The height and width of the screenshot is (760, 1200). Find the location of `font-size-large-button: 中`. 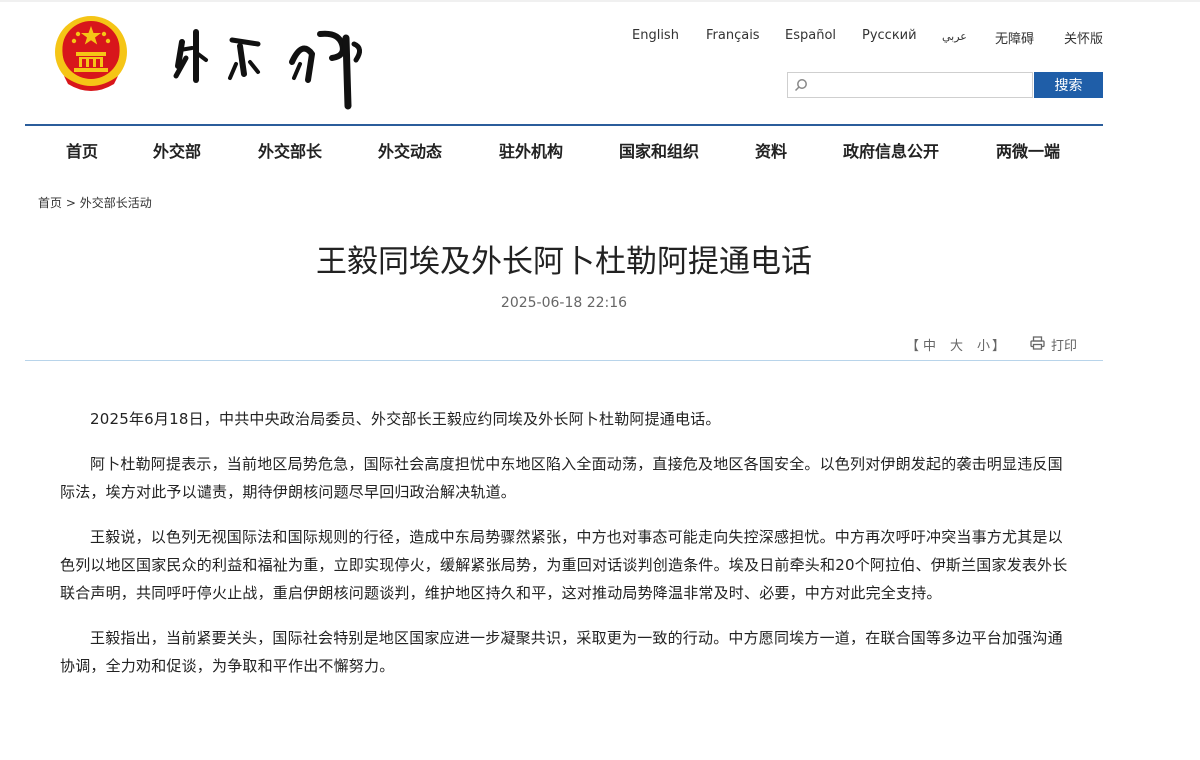

font-size-large-button: 中 is located at coordinates (929, 344).